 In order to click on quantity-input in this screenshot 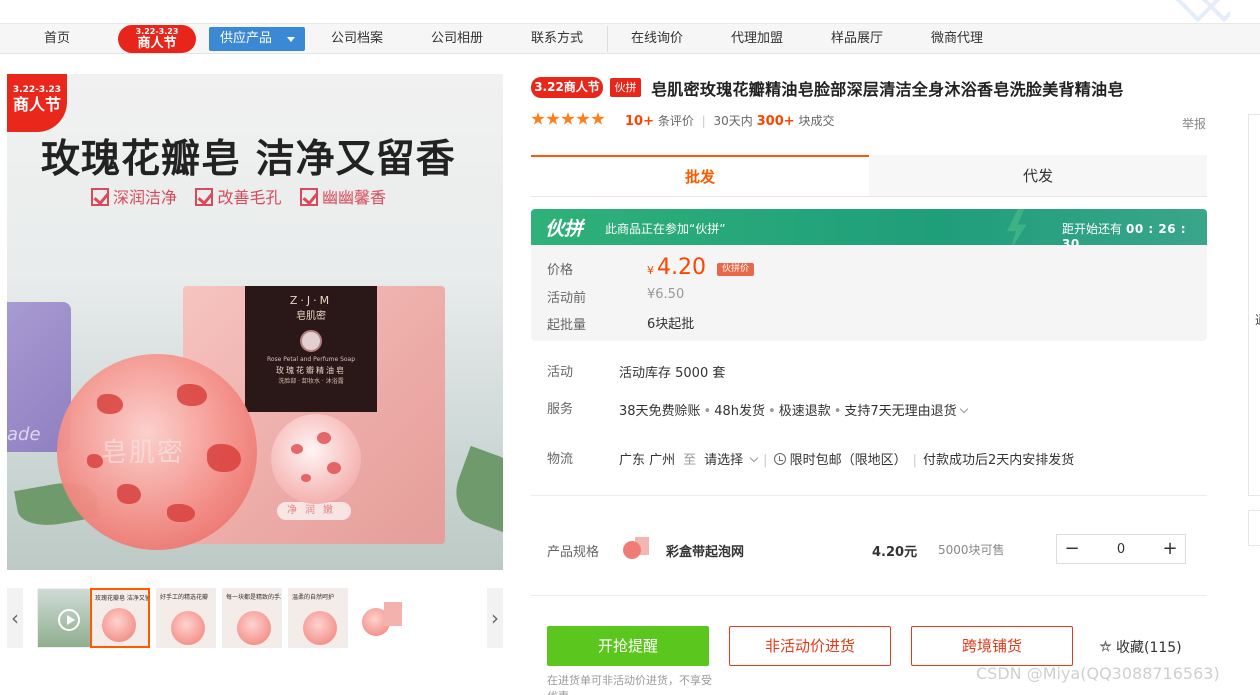, I will do `click(1121, 549)`.